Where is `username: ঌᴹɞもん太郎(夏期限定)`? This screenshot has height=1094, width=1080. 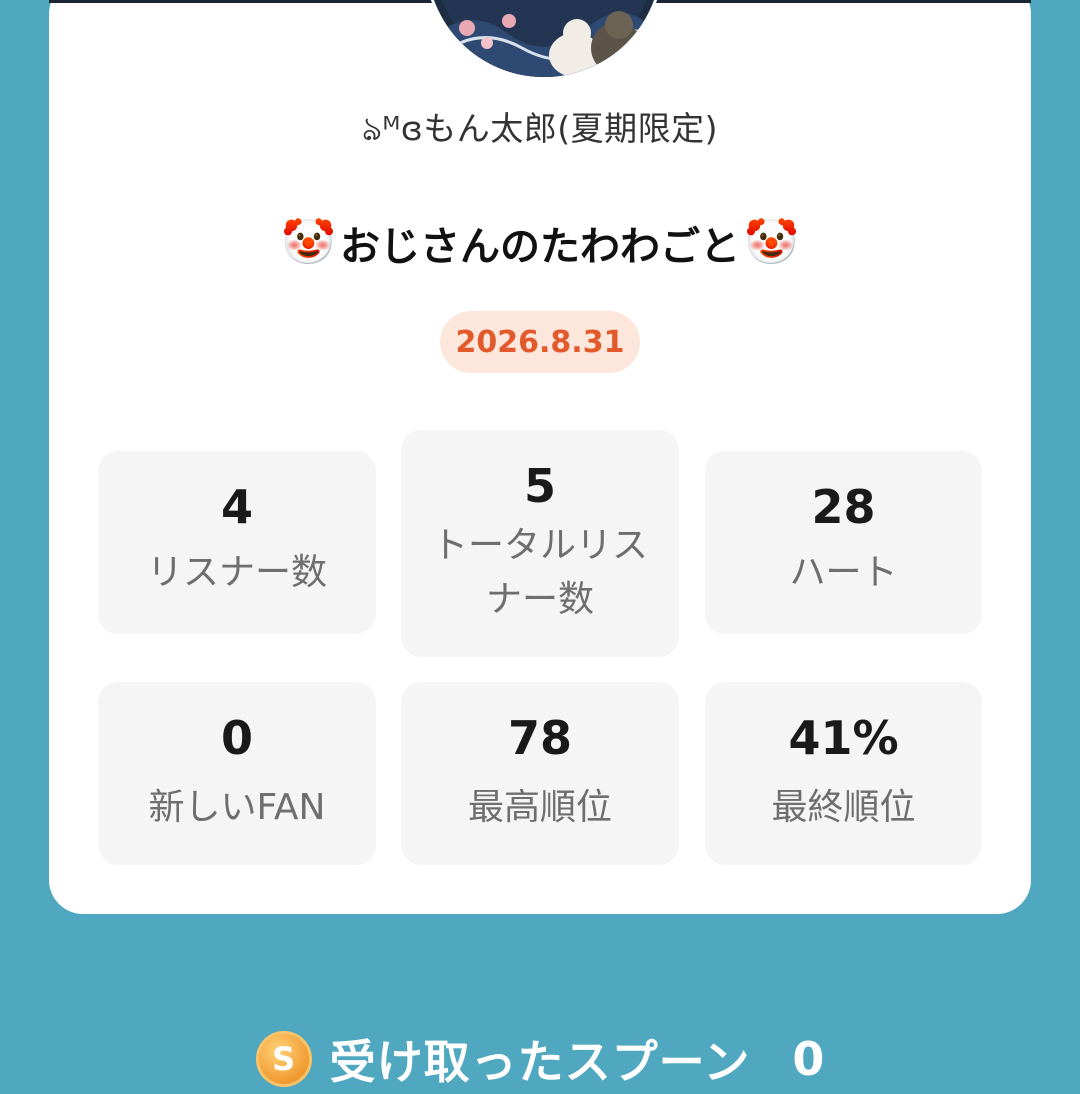 username: ঌᴹɞもん太郎(夏期限定) is located at coordinates (540, 128).